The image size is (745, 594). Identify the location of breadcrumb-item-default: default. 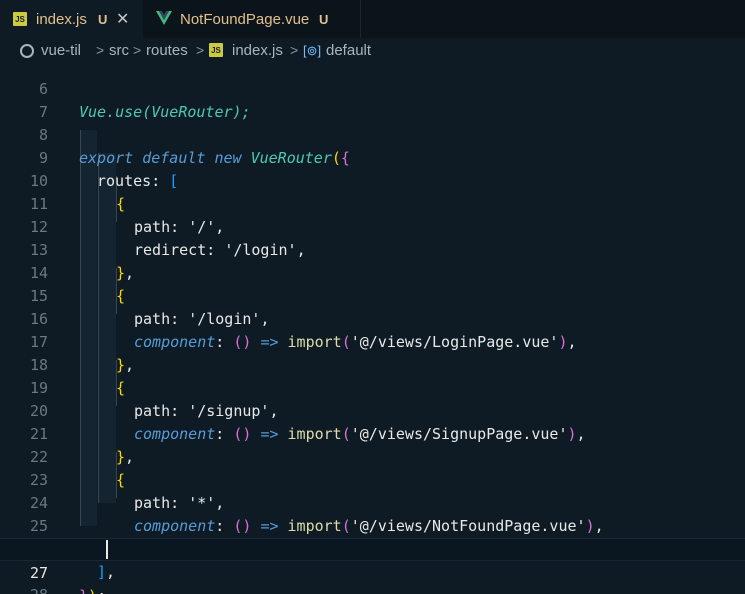
(348, 50).